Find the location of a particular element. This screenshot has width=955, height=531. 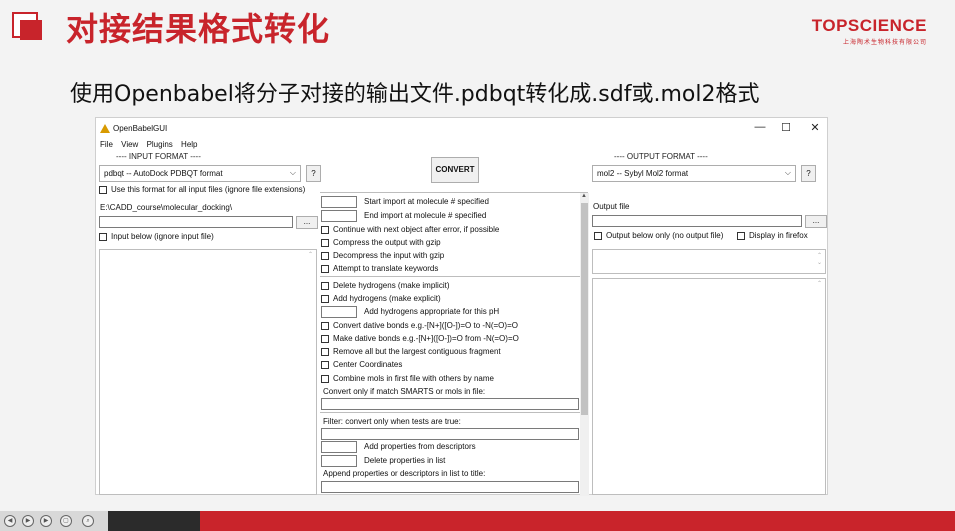

output-file-label: Output file is located at coordinates (611, 206).